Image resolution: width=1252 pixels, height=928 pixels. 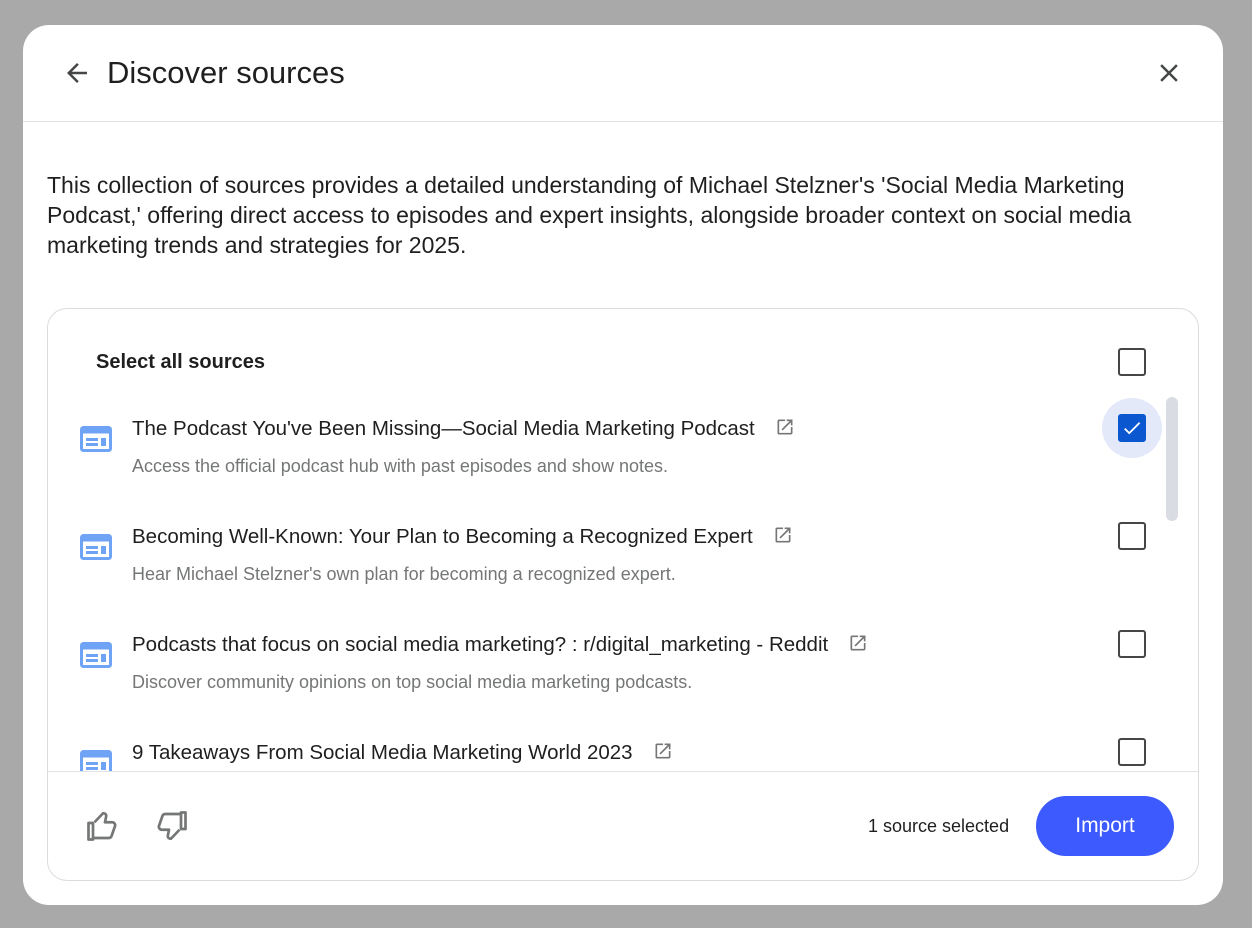 I want to click on select-all-label: Select all sources, so click(x=180, y=362).